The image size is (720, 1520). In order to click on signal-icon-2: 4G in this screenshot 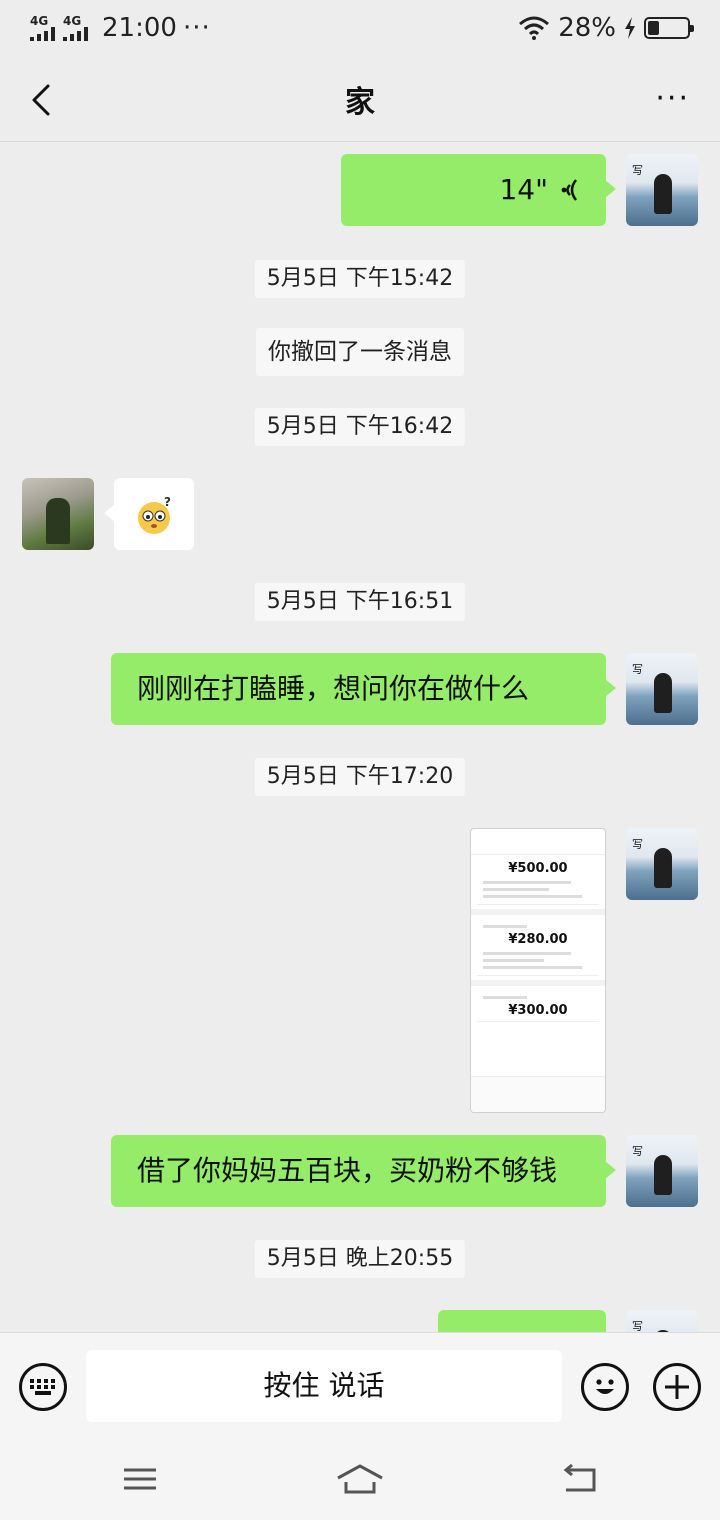, I will do `click(75, 28)`.